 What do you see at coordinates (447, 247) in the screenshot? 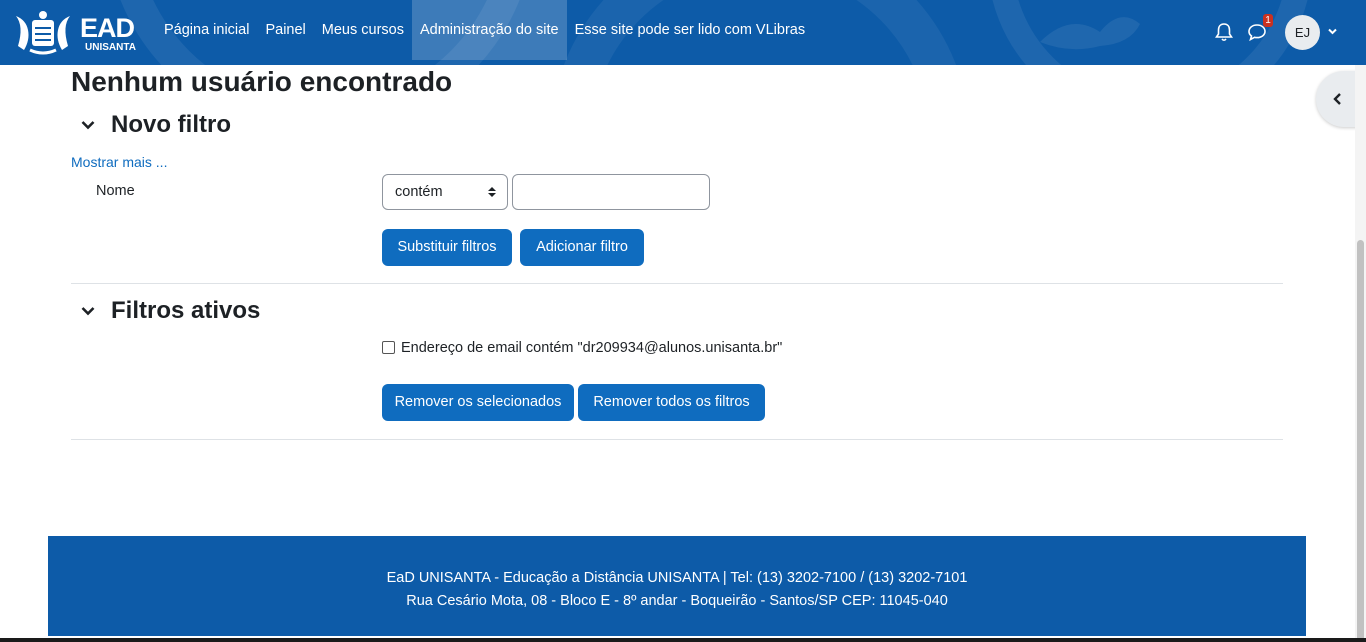
I see `replace-filters-button: Substituir filtros` at bounding box center [447, 247].